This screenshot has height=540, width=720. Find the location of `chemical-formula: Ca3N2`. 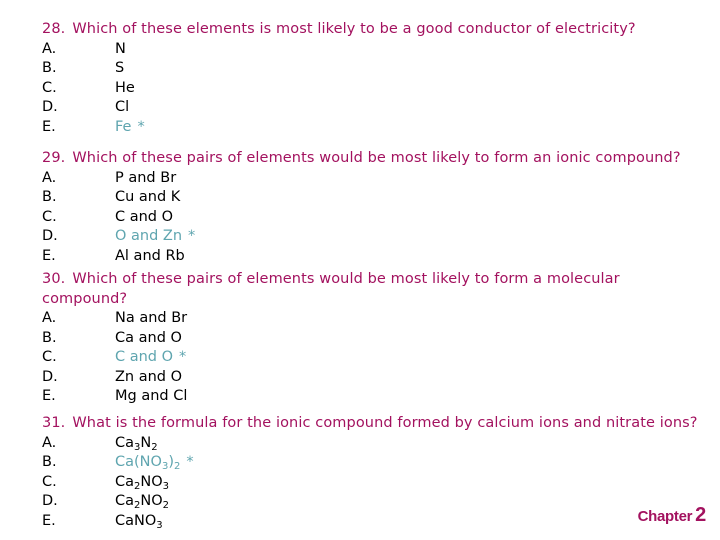

chemical-formula: Ca3N2 is located at coordinates (136, 444).